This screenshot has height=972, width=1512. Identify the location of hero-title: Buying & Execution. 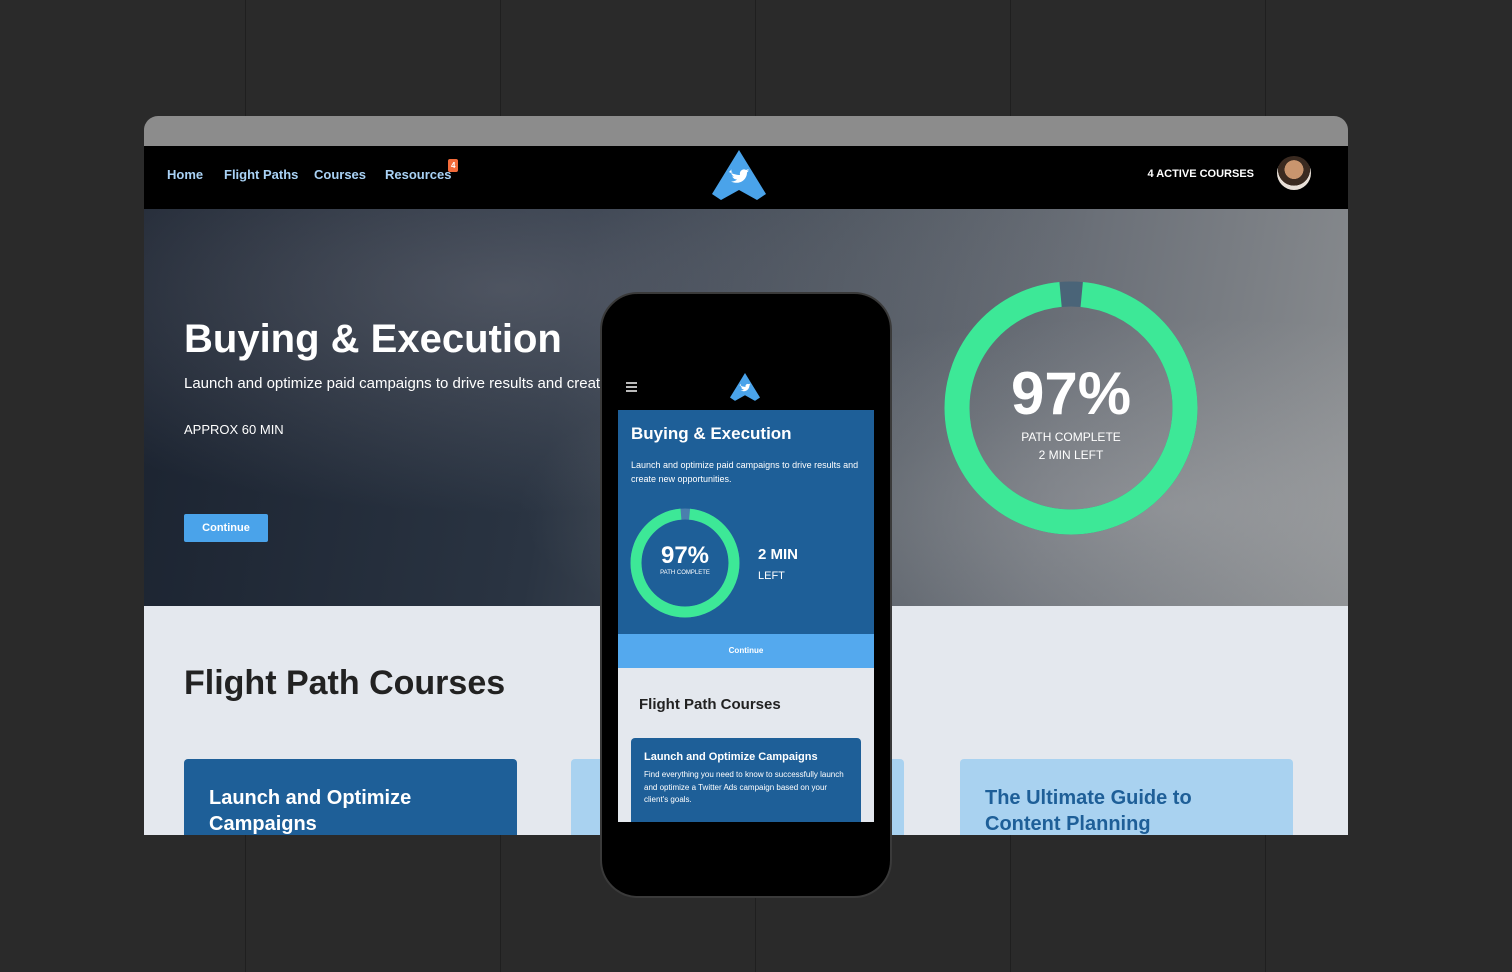
(373, 339).